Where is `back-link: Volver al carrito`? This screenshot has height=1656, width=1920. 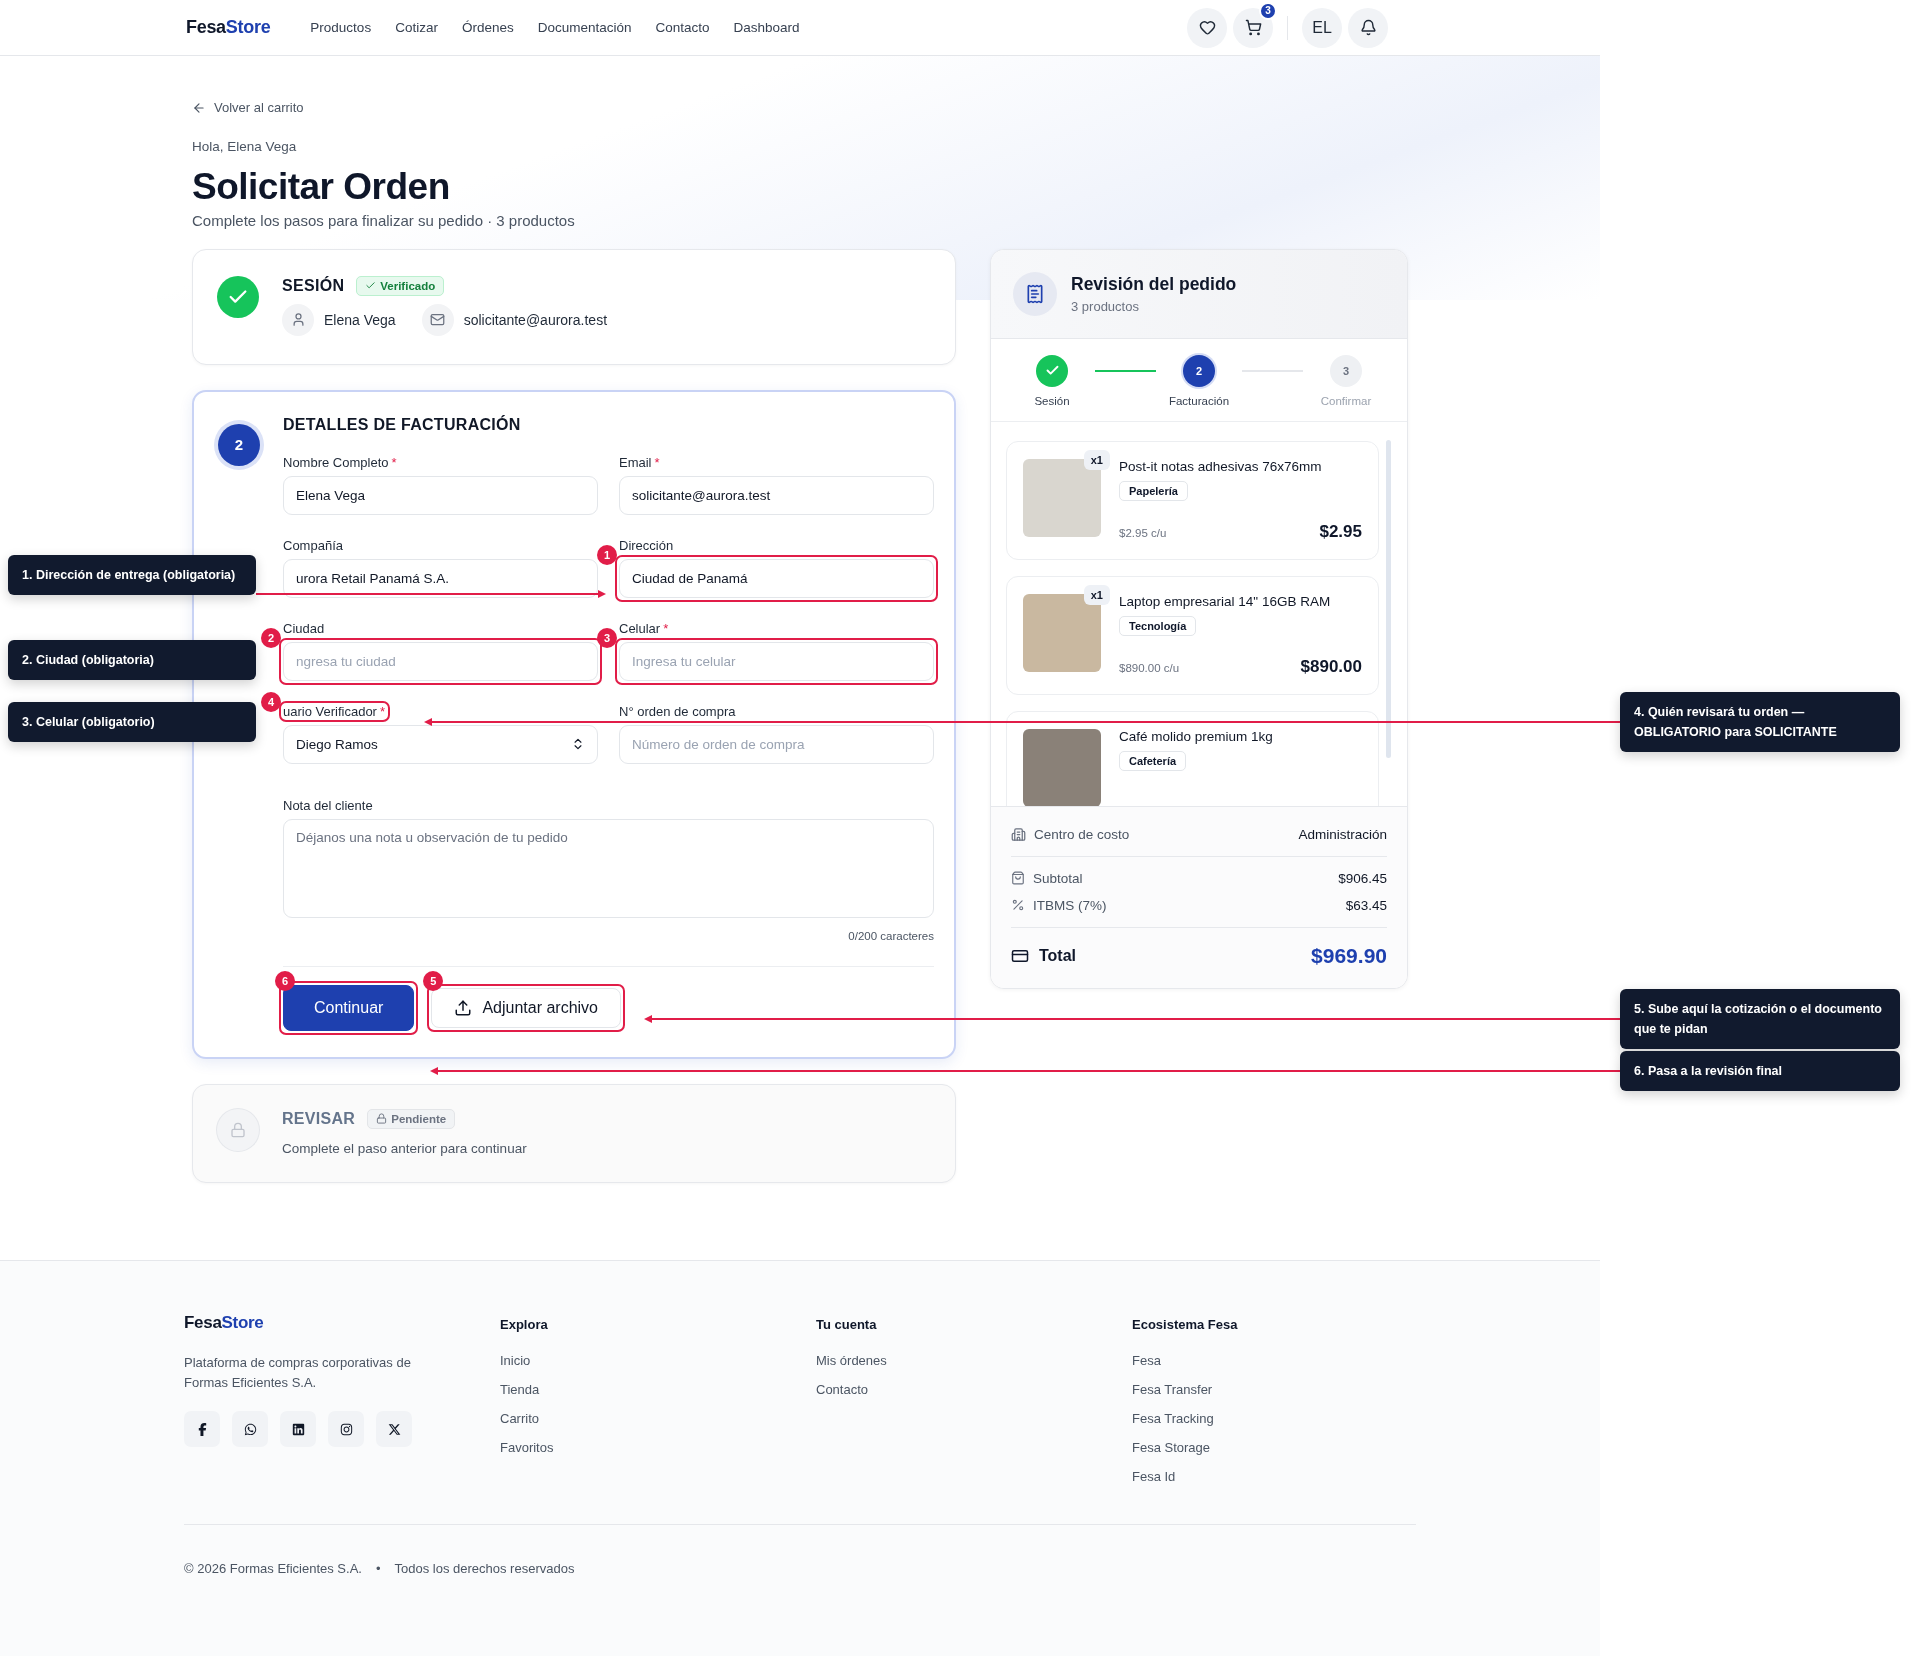
back-link: Volver al carrito is located at coordinates (248, 107).